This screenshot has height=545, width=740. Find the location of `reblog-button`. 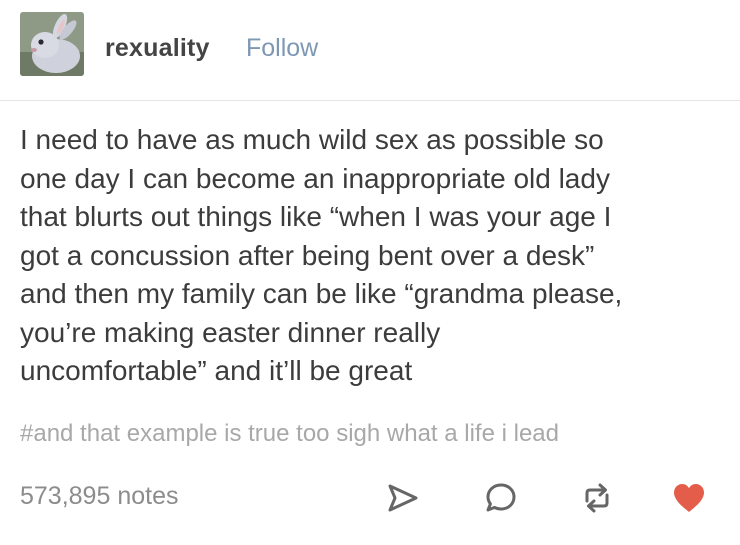

reblog-button is located at coordinates (597, 498).